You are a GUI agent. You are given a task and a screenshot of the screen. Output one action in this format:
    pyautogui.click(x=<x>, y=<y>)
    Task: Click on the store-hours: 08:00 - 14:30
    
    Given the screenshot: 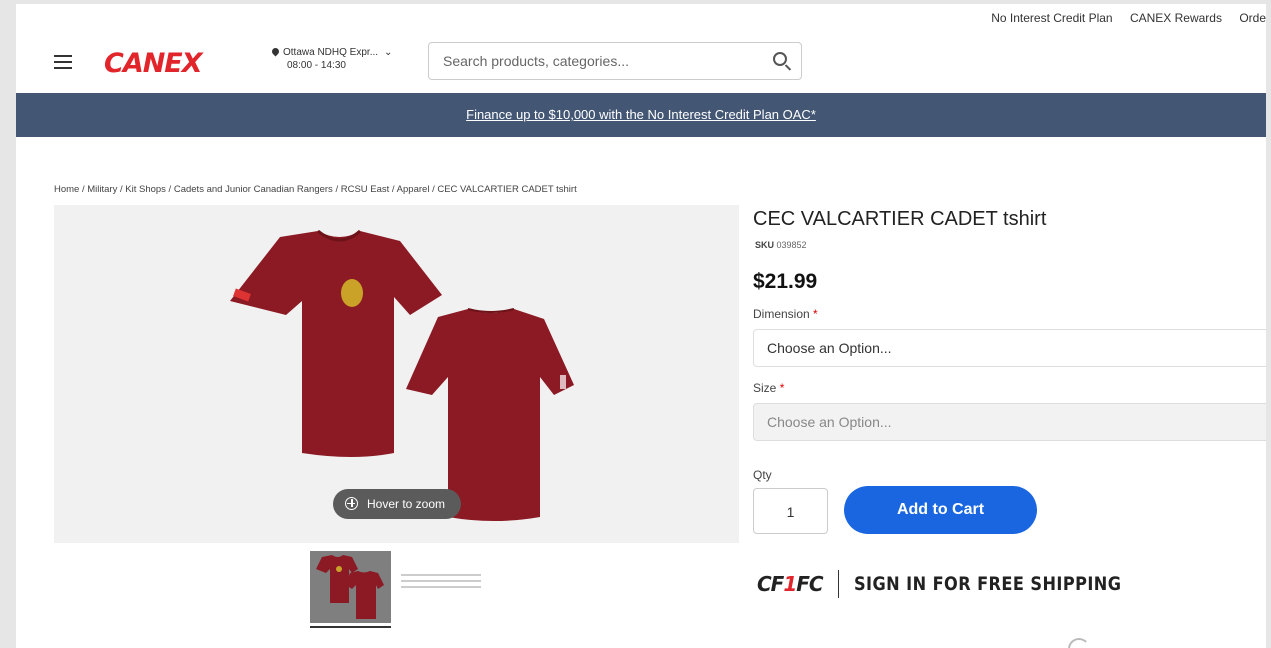 What is the action you would take?
    pyautogui.click(x=316, y=65)
    